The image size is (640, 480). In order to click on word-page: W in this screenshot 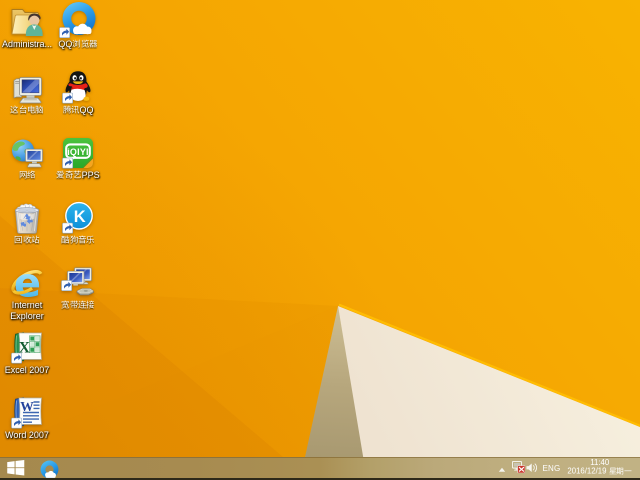, I will do `click(30, 411)`.